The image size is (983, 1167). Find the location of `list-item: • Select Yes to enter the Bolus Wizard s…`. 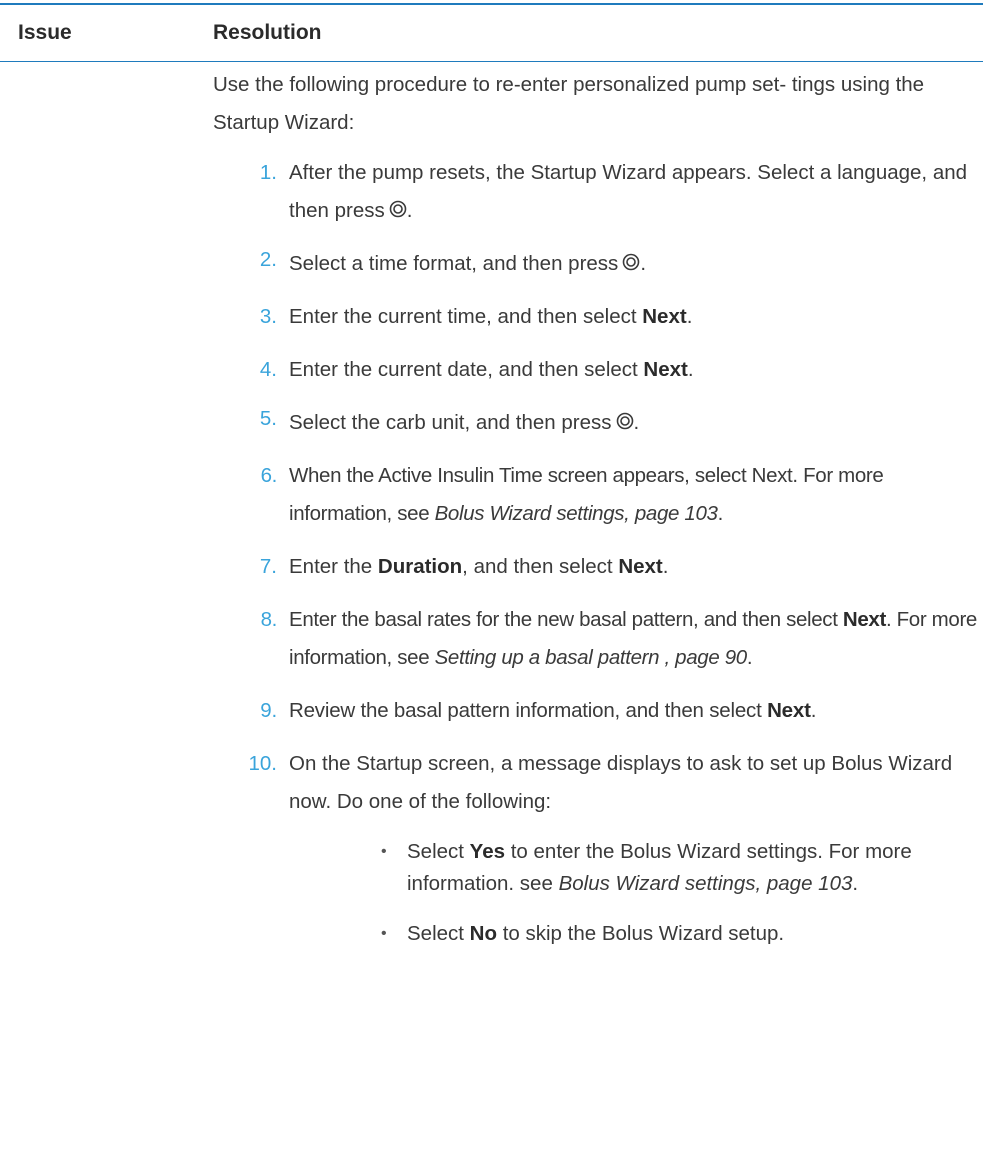

list-item: • Select Yes to enter the Bolus Wizard s… is located at coordinates (636, 868).